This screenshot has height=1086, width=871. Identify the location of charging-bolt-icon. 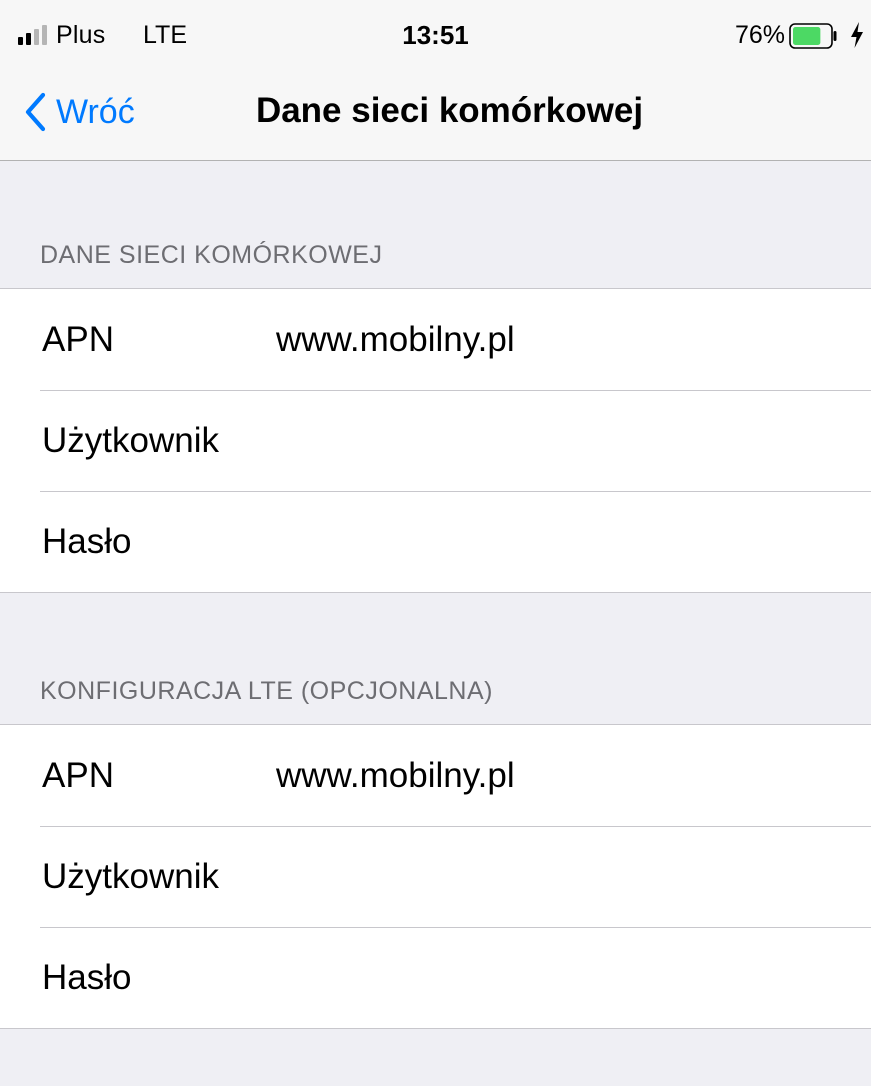
(857, 35).